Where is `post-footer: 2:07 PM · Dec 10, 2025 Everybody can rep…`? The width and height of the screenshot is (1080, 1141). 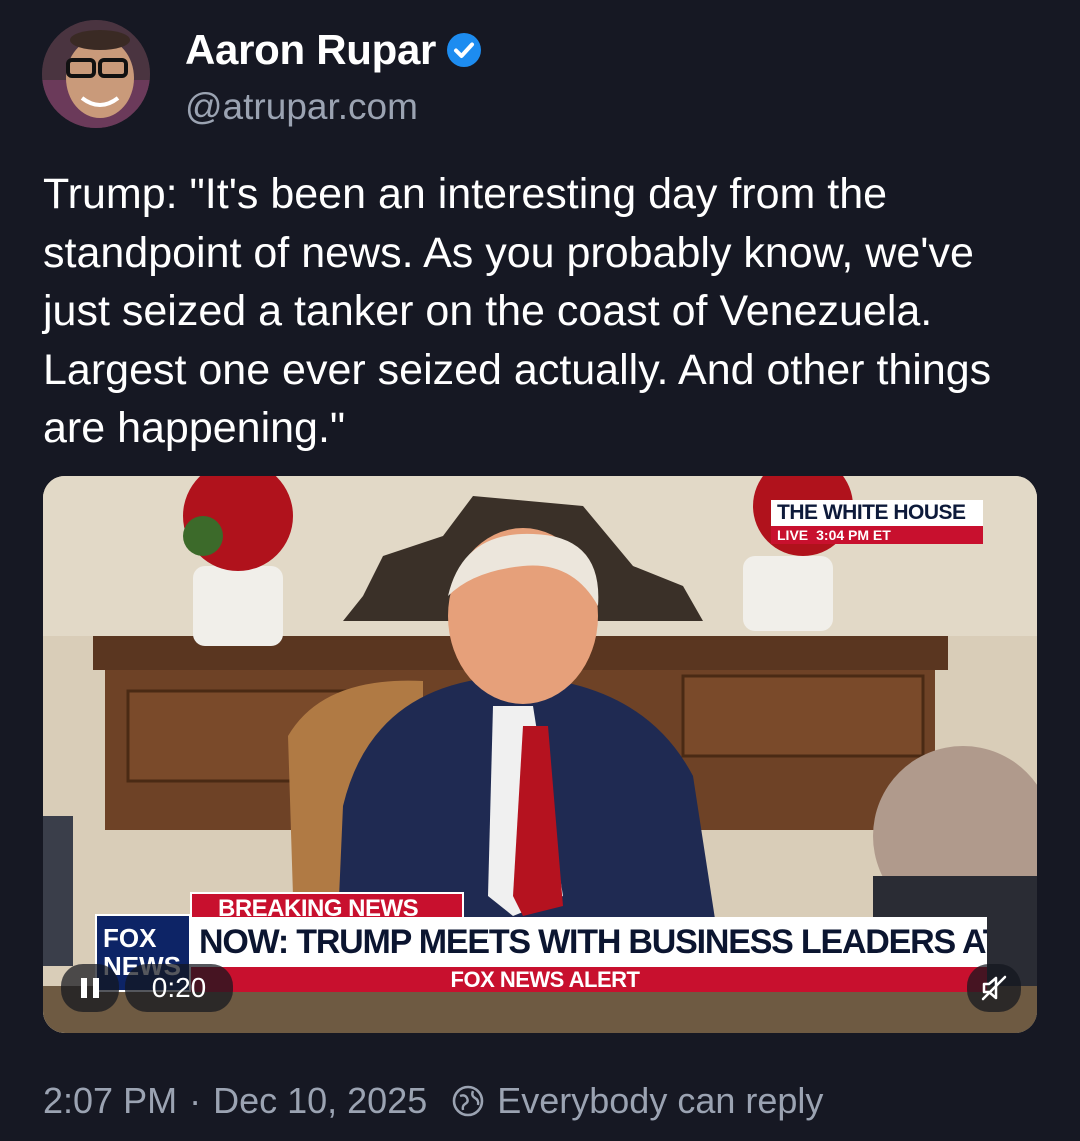 post-footer: 2:07 PM · Dec 10, 2025 Everybody can rep… is located at coordinates (433, 1101).